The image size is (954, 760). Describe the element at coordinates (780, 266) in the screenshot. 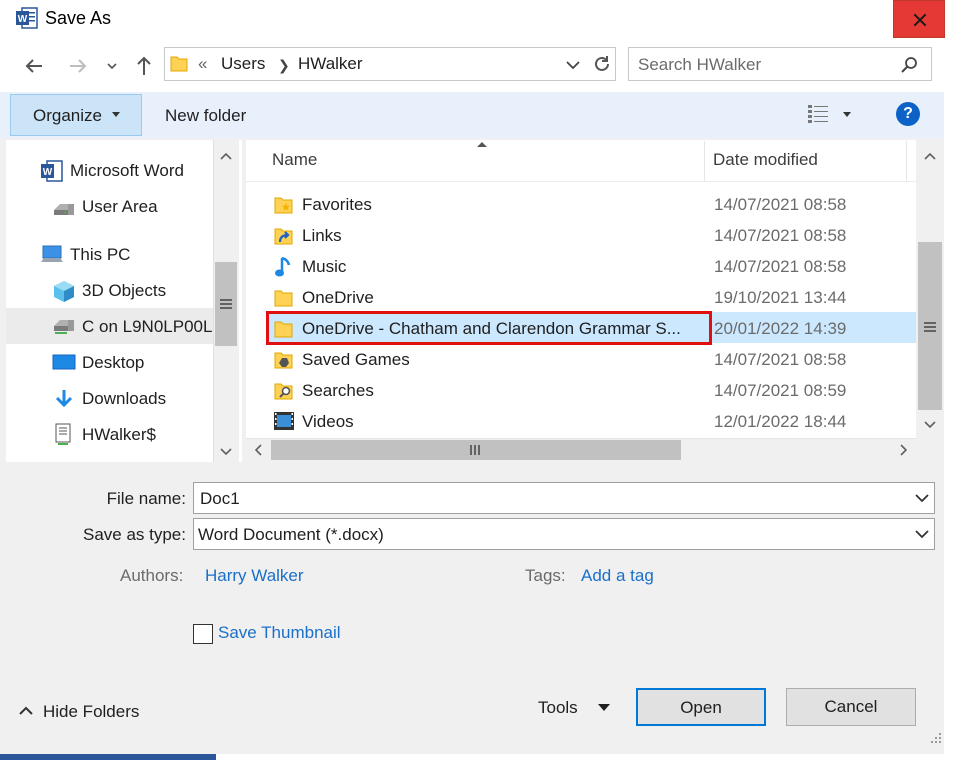

I see `file-date-music: 14/07/2021 08:58` at that location.